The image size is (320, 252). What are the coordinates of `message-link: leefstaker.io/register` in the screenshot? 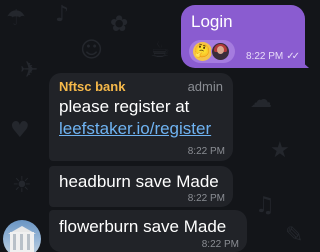 It's located at (135, 129).